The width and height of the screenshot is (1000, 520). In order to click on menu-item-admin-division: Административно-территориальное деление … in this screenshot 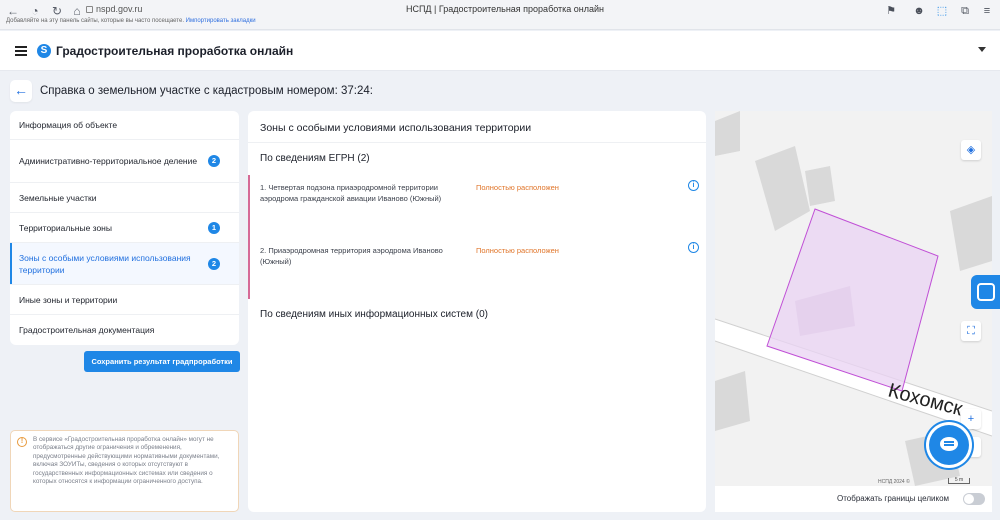, I will do `click(124, 161)`.